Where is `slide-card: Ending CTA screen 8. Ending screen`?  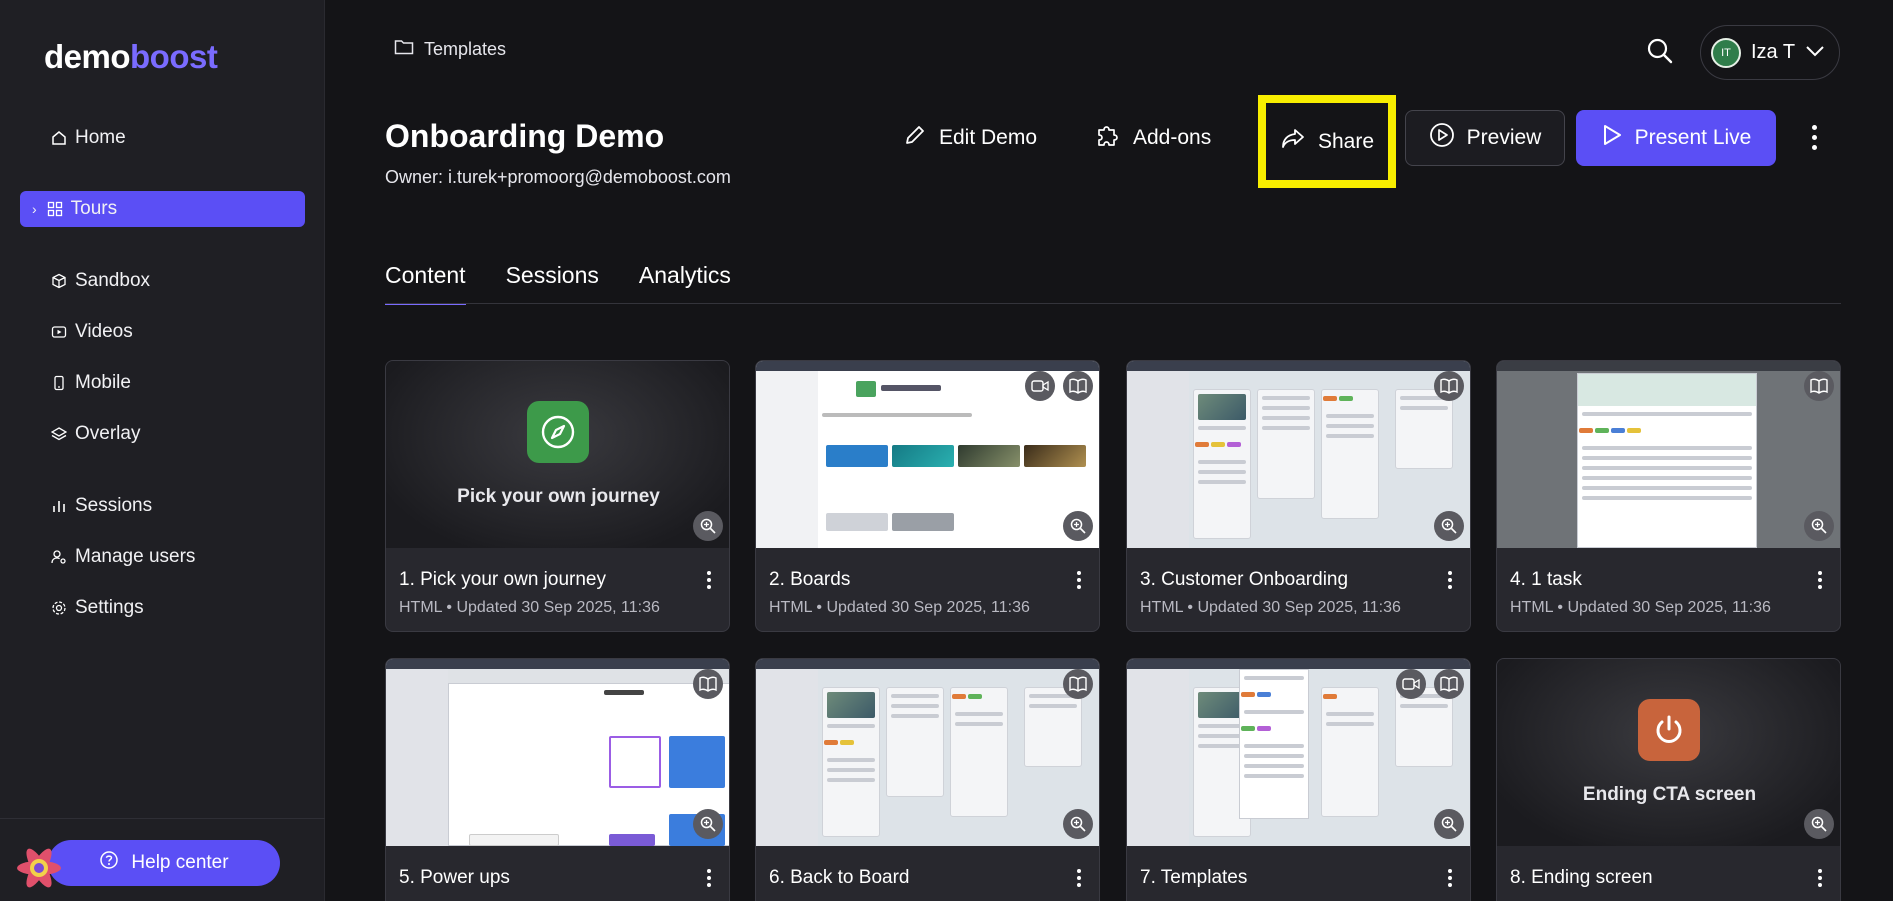 slide-card: Ending CTA screen 8. Ending screen is located at coordinates (1668, 779).